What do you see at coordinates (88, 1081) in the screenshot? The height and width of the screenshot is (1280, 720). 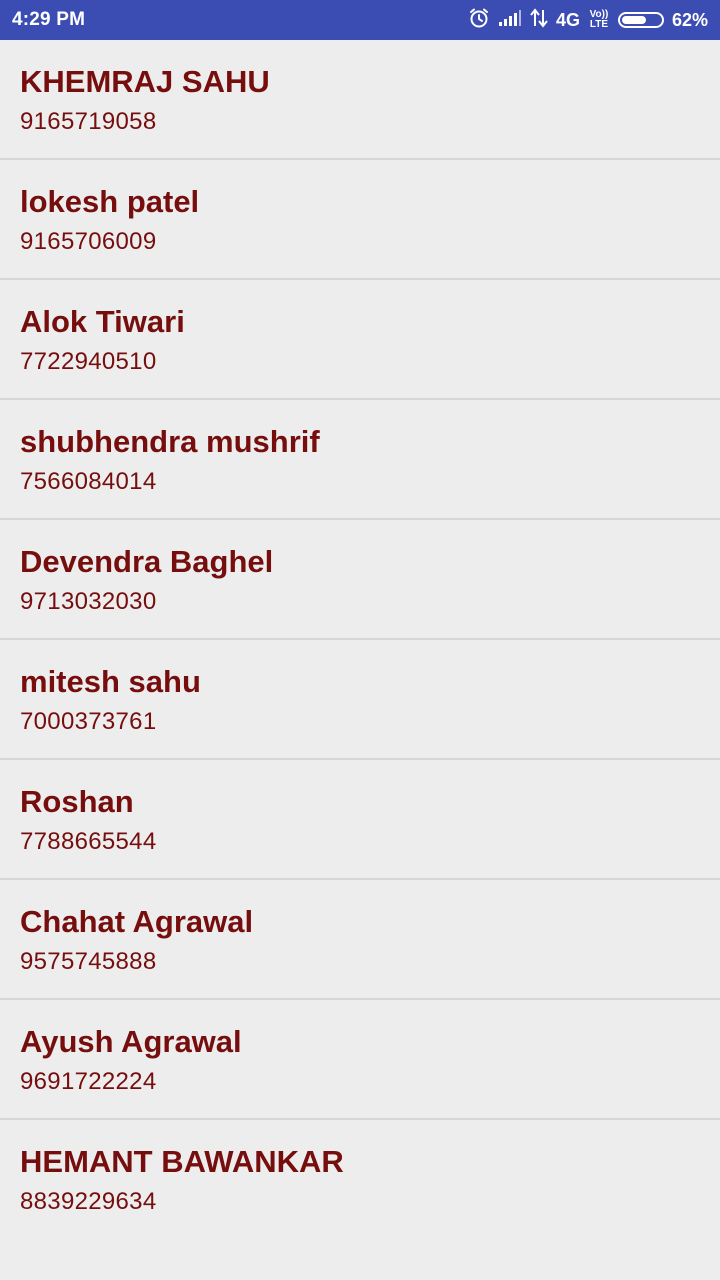 I see `contact-phone: 9691722224` at bounding box center [88, 1081].